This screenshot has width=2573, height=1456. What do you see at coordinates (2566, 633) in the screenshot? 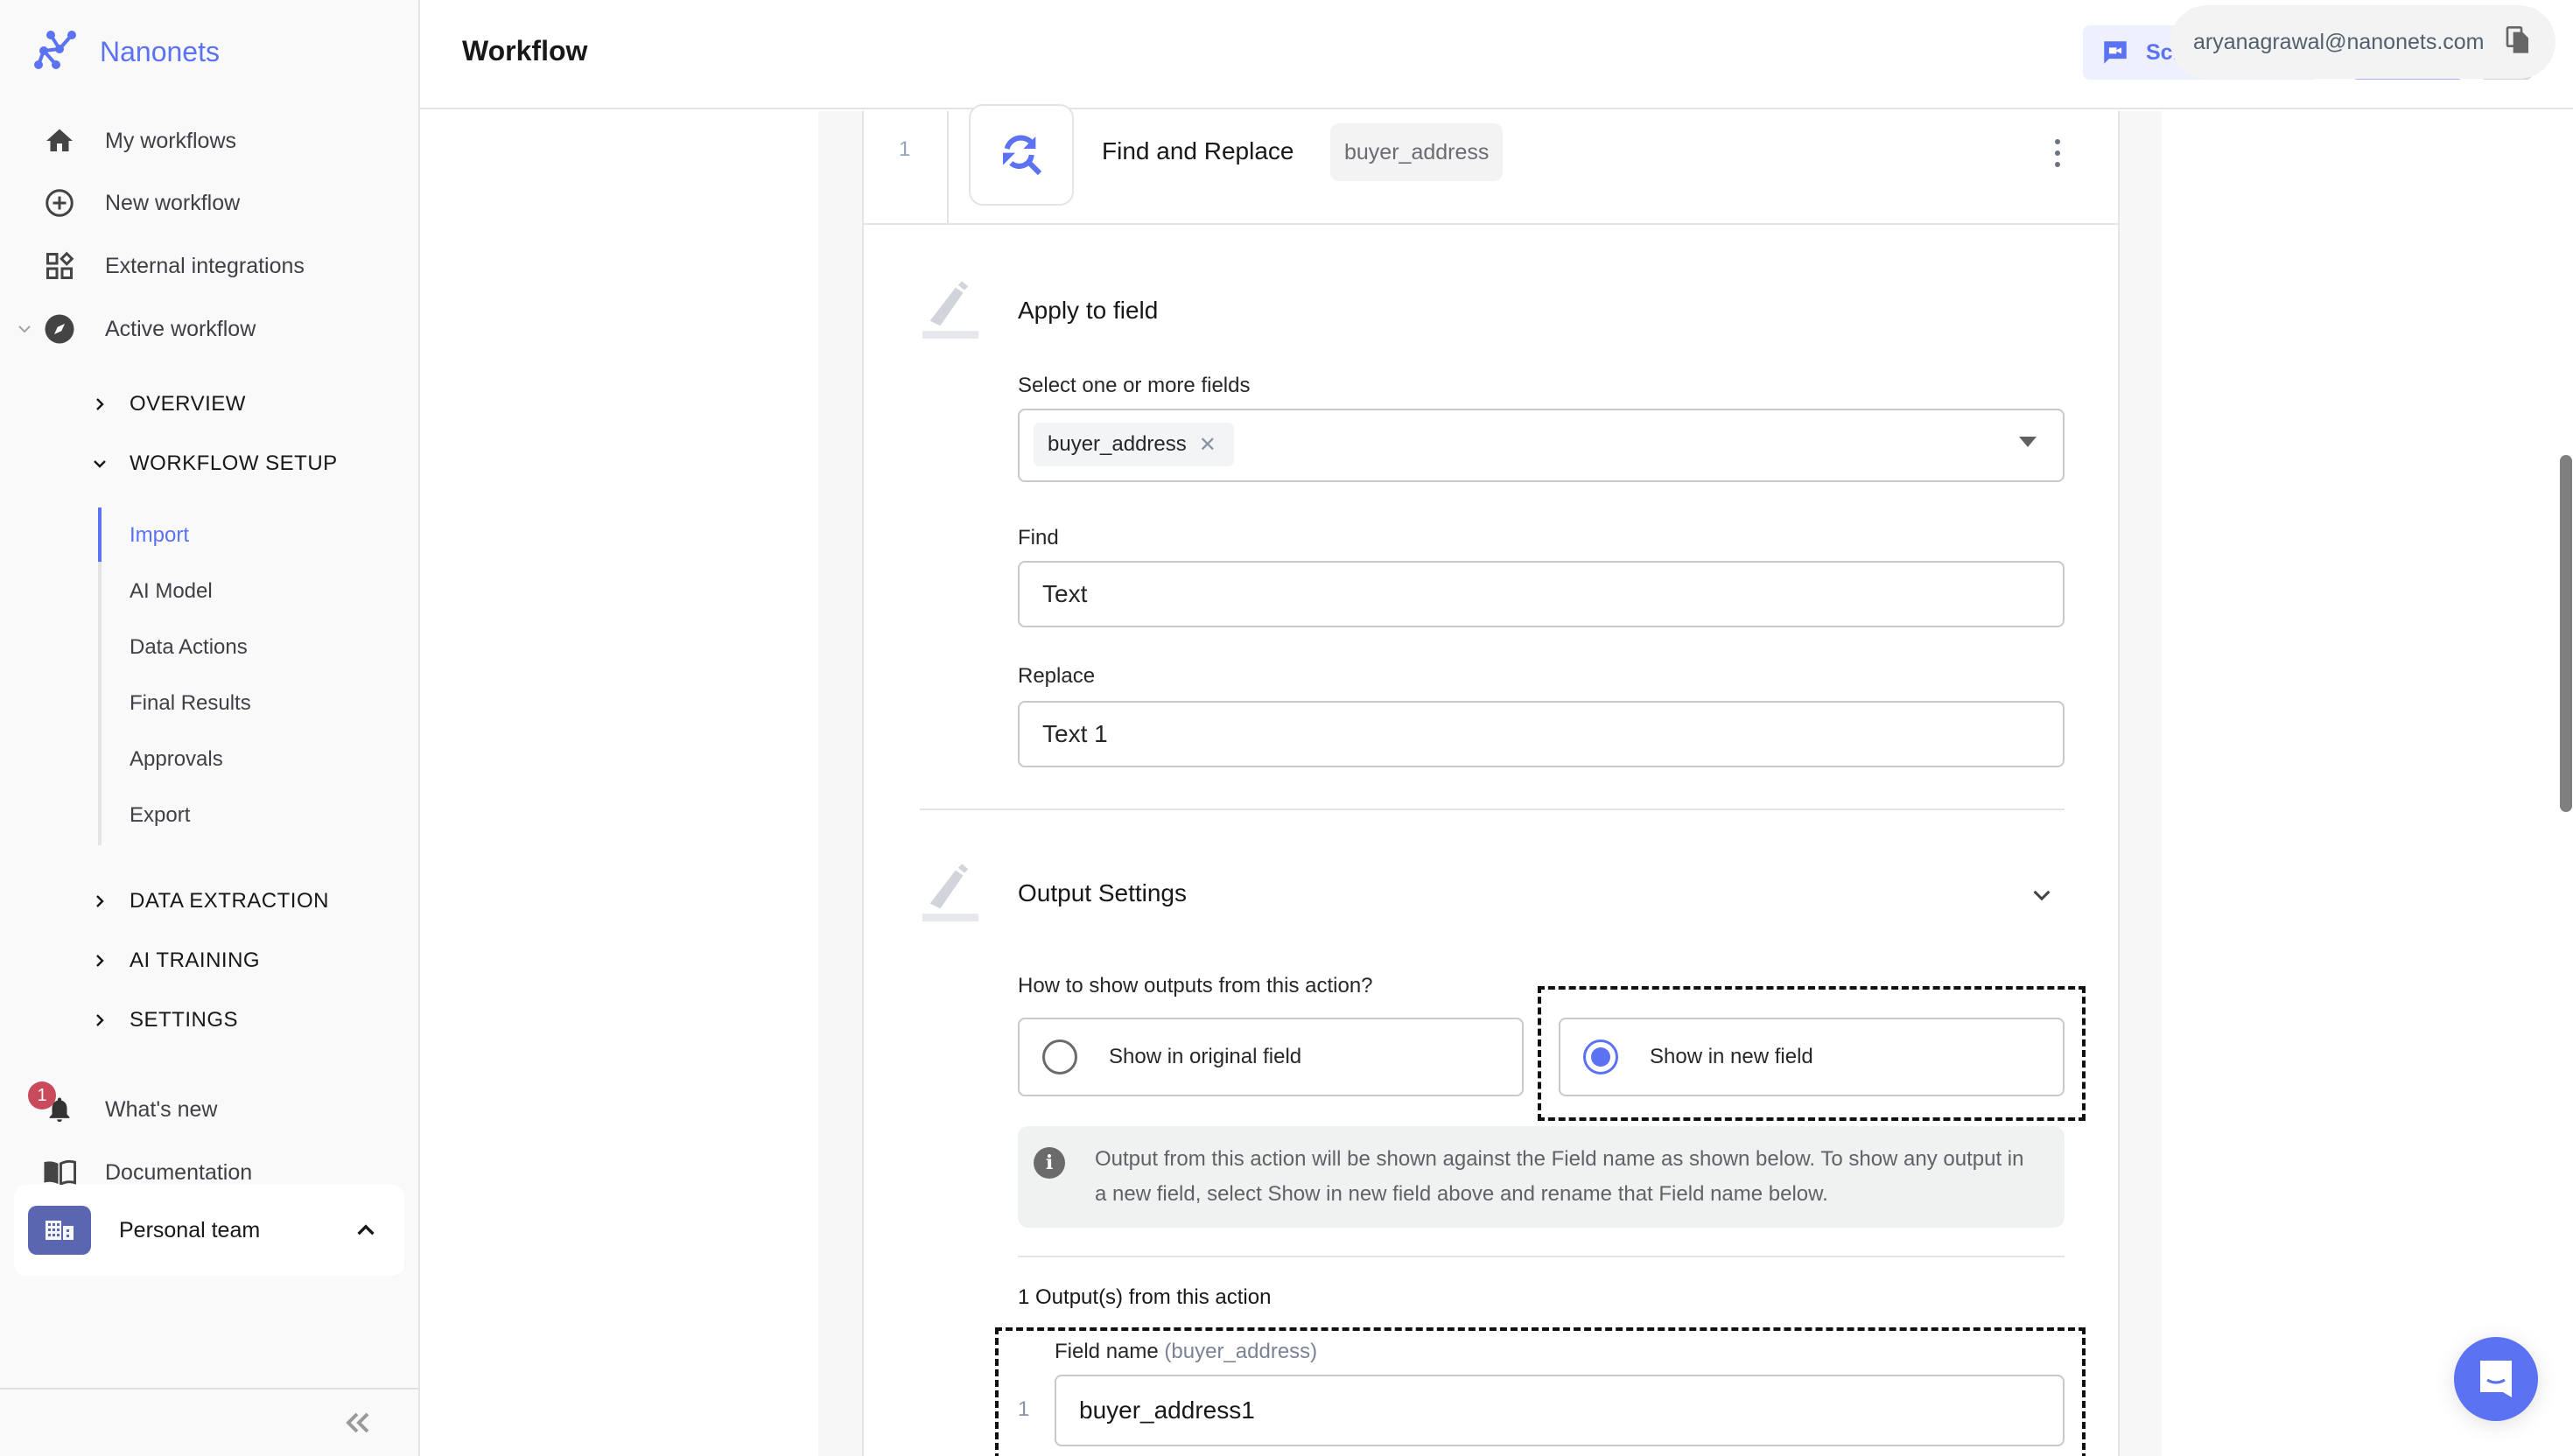
I see `scrollbar` at bounding box center [2566, 633].